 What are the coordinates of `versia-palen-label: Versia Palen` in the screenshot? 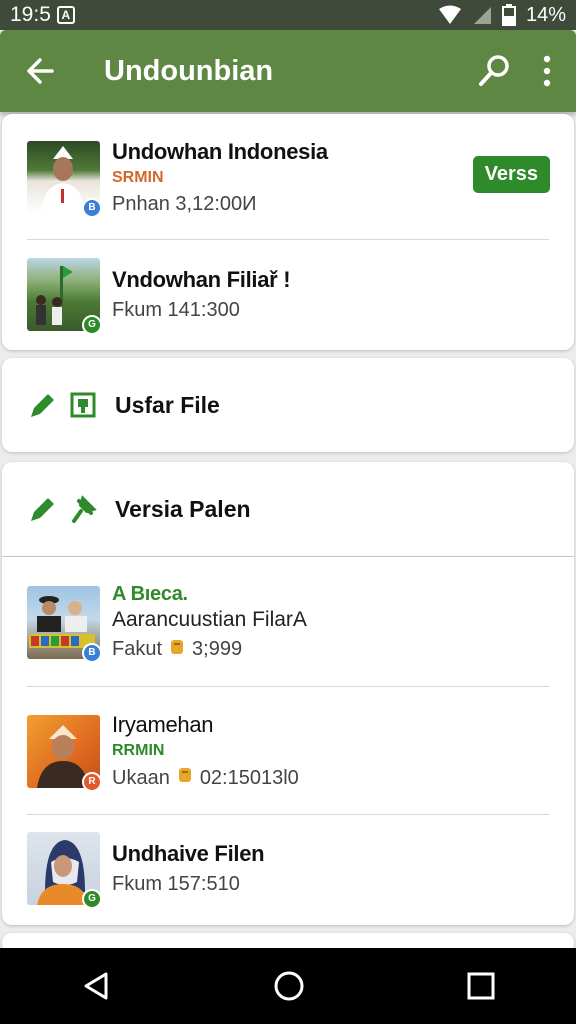 It's located at (183, 508).